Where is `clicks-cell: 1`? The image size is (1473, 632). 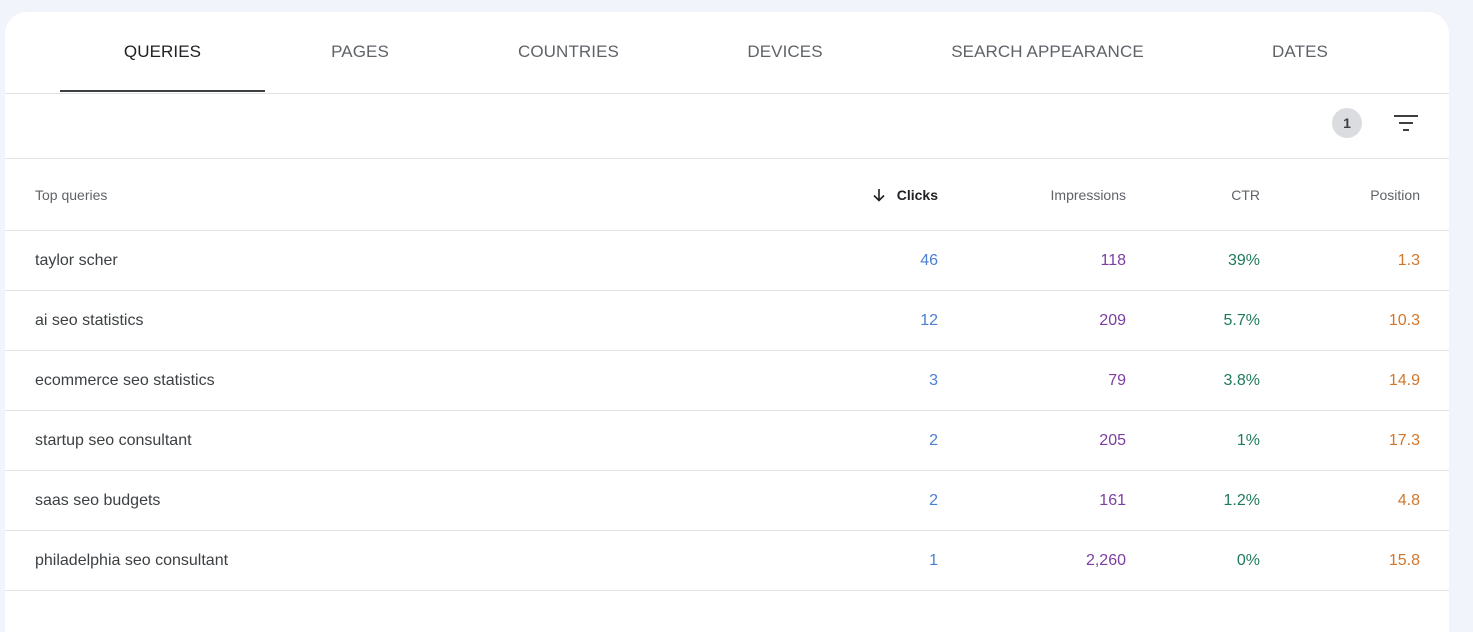
clicks-cell: 1 is located at coordinates (933, 560).